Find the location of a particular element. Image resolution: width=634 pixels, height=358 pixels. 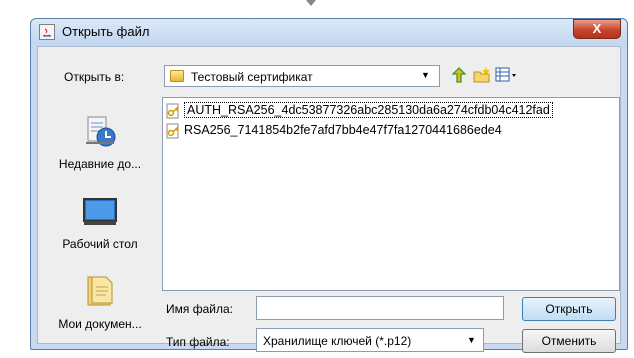

details-view-icon is located at coordinates (505, 74).